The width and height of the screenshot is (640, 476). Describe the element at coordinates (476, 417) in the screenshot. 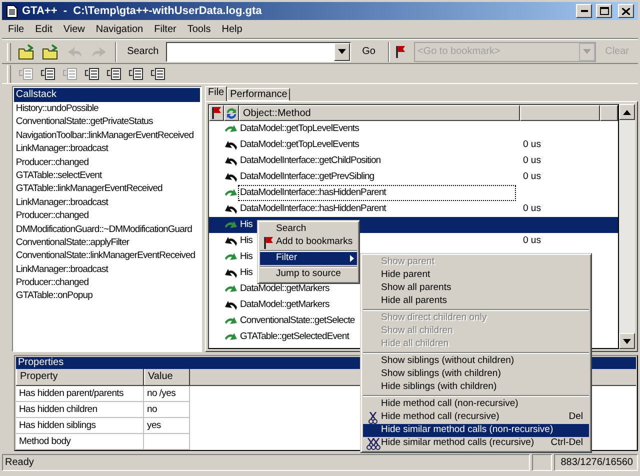

I see `menu-item: Hide method call (recursive) Del` at that location.